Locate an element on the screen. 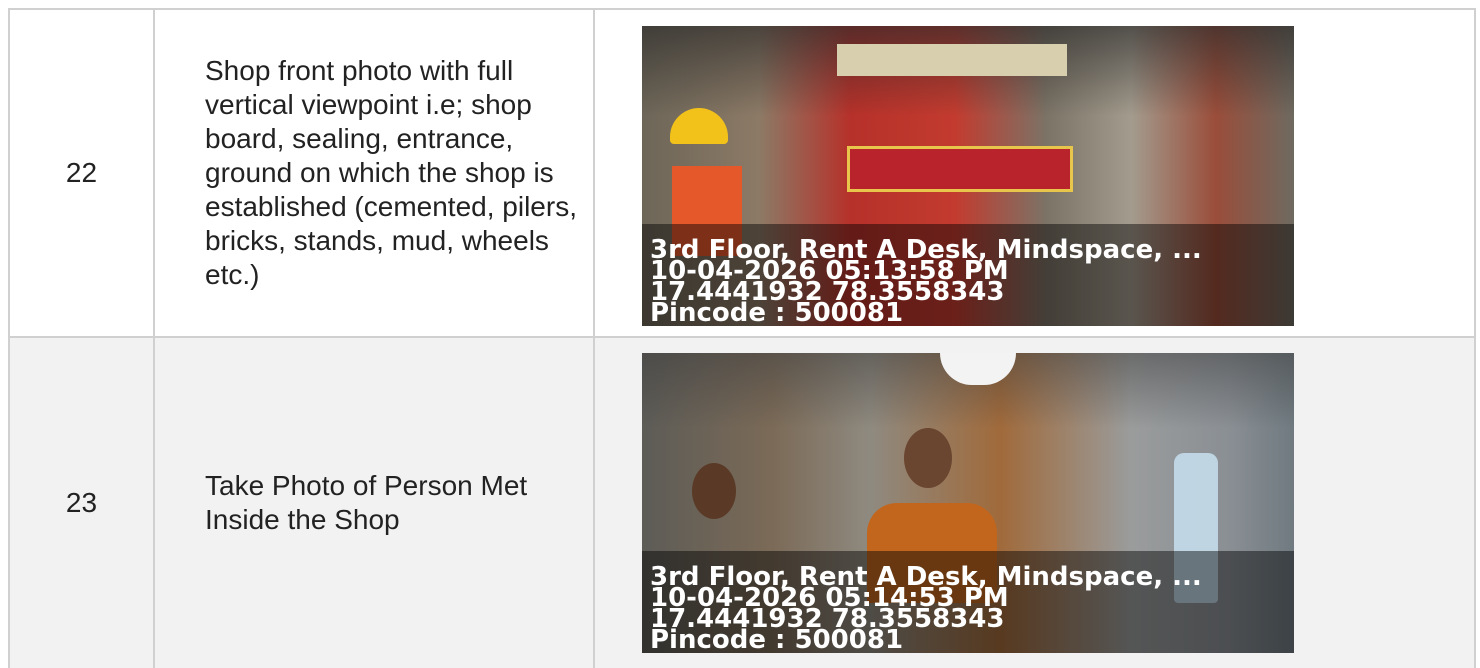 The height and width of the screenshot is (668, 1480). shop-board-image is located at coordinates (960, 169).